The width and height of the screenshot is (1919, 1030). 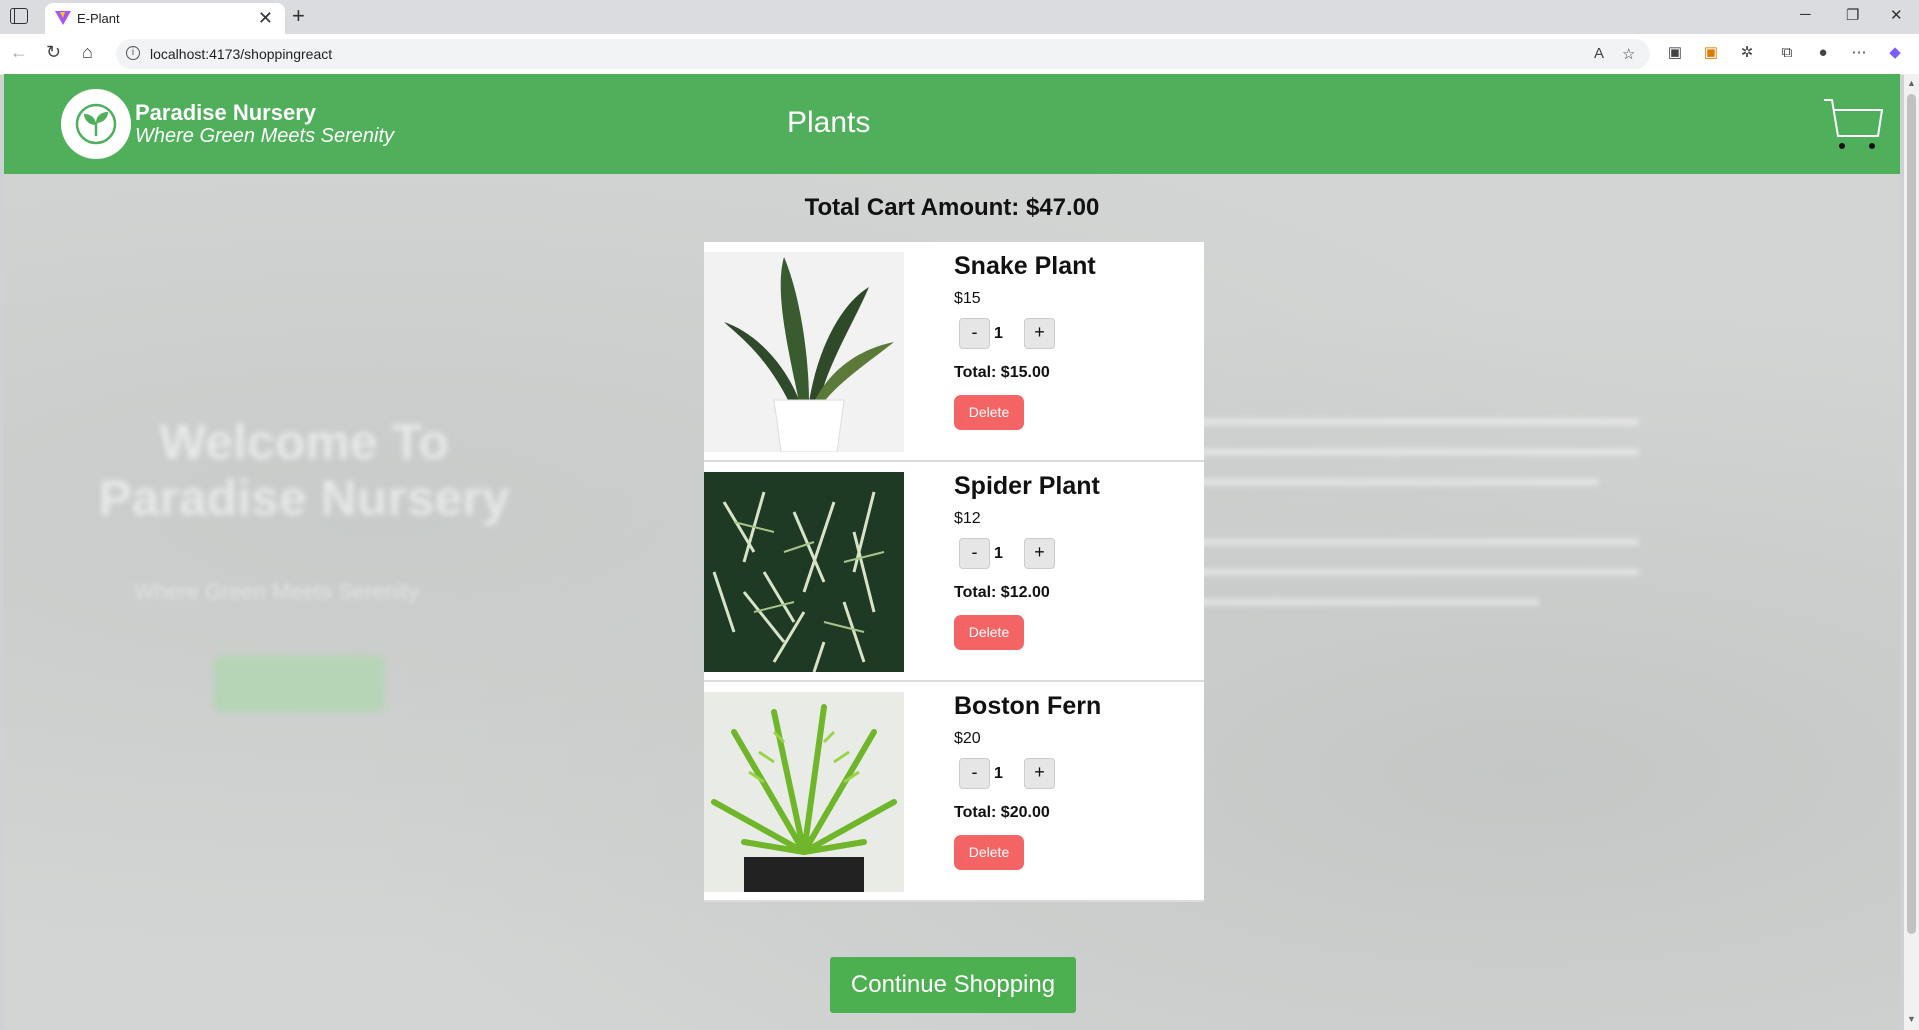 I want to click on logo, so click(x=96, y=124).